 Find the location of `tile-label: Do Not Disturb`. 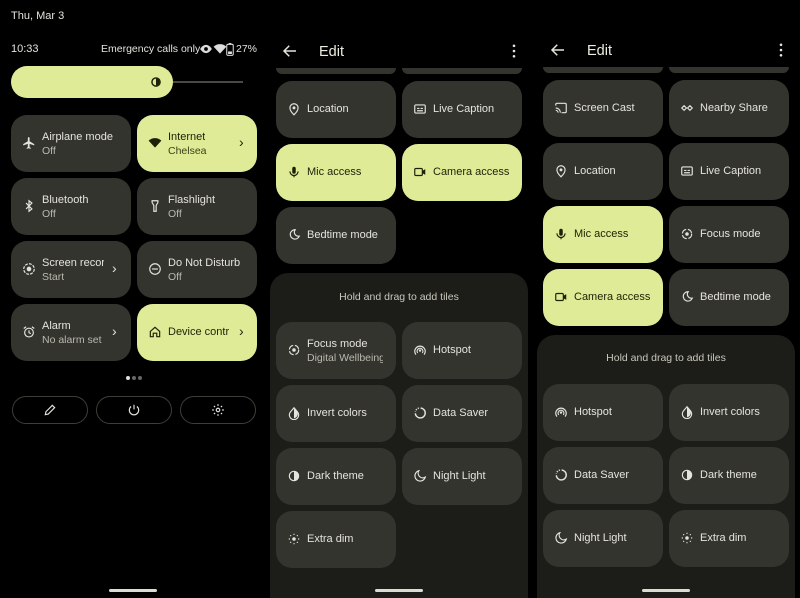

tile-label: Do Not Disturb is located at coordinates (204, 263).